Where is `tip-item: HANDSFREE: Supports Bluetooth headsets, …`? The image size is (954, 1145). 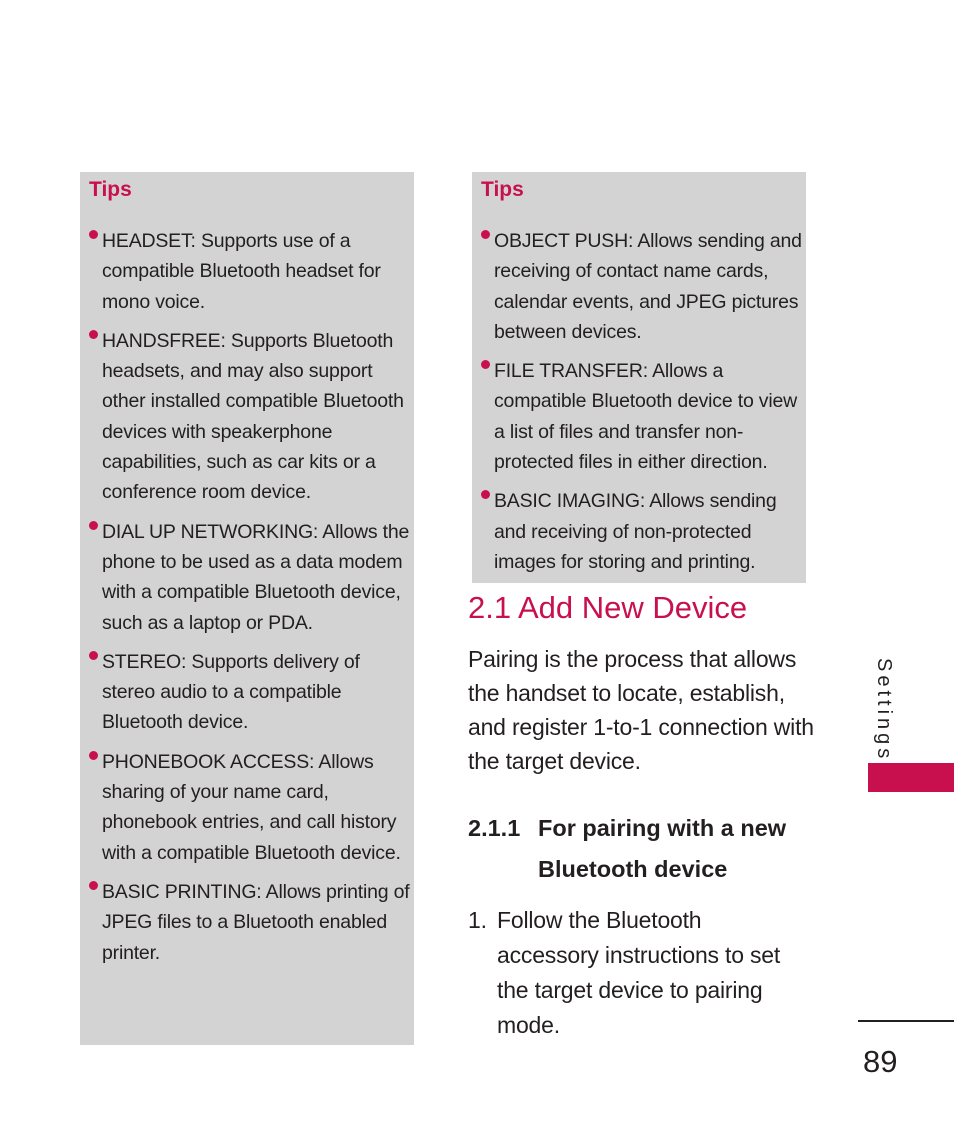 tip-item: HANDSFREE: Supports Bluetooth headsets, … is located at coordinates (251, 417).